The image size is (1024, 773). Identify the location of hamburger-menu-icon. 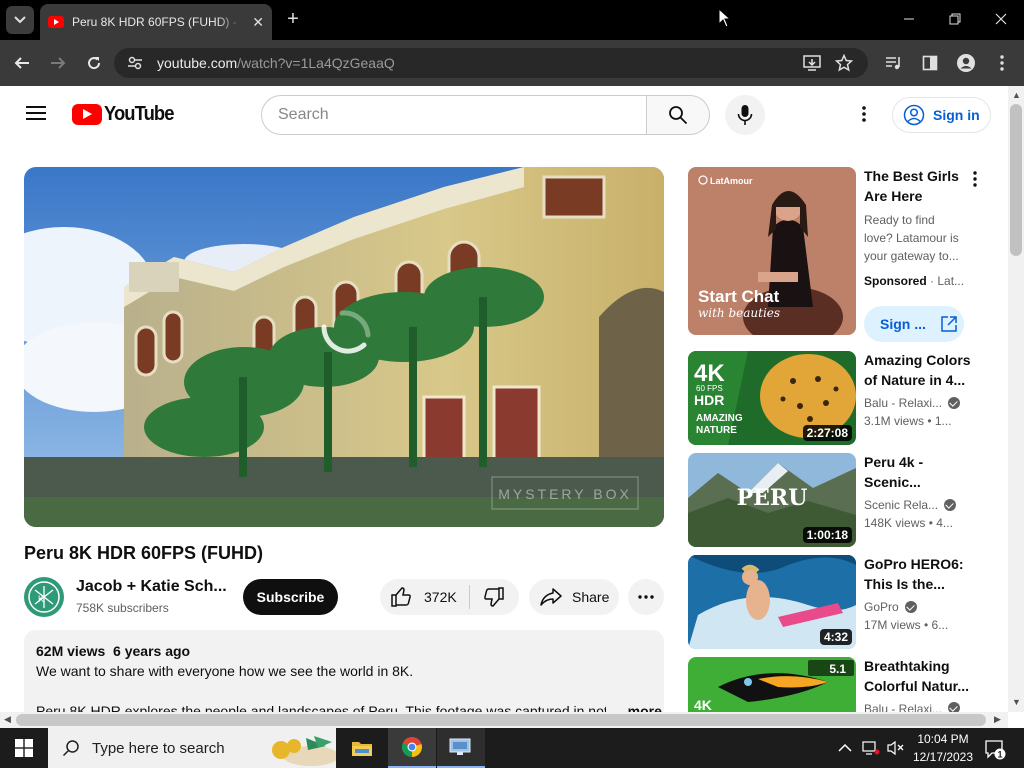
(36, 114).